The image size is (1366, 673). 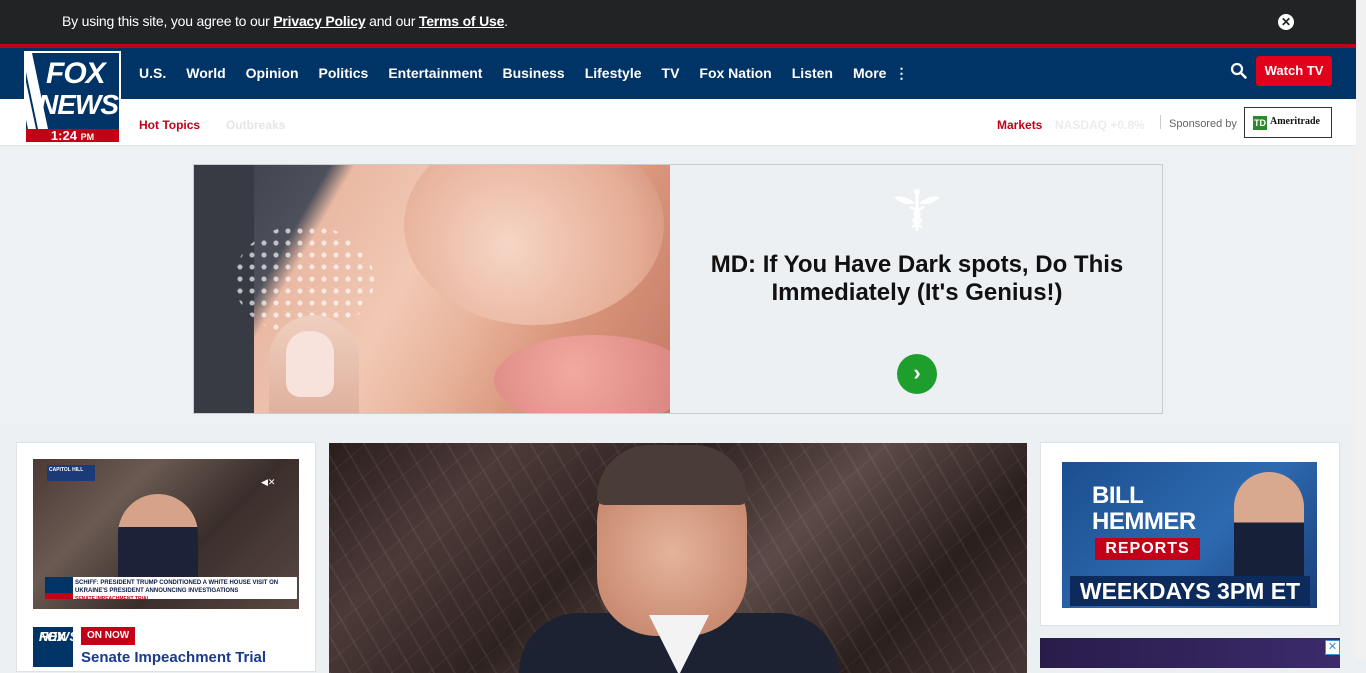 What do you see at coordinates (168, 21) in the screenshot?
I see `cookie-text-prefix: By using this site, you agree to our` at bounding box center [168, 21].